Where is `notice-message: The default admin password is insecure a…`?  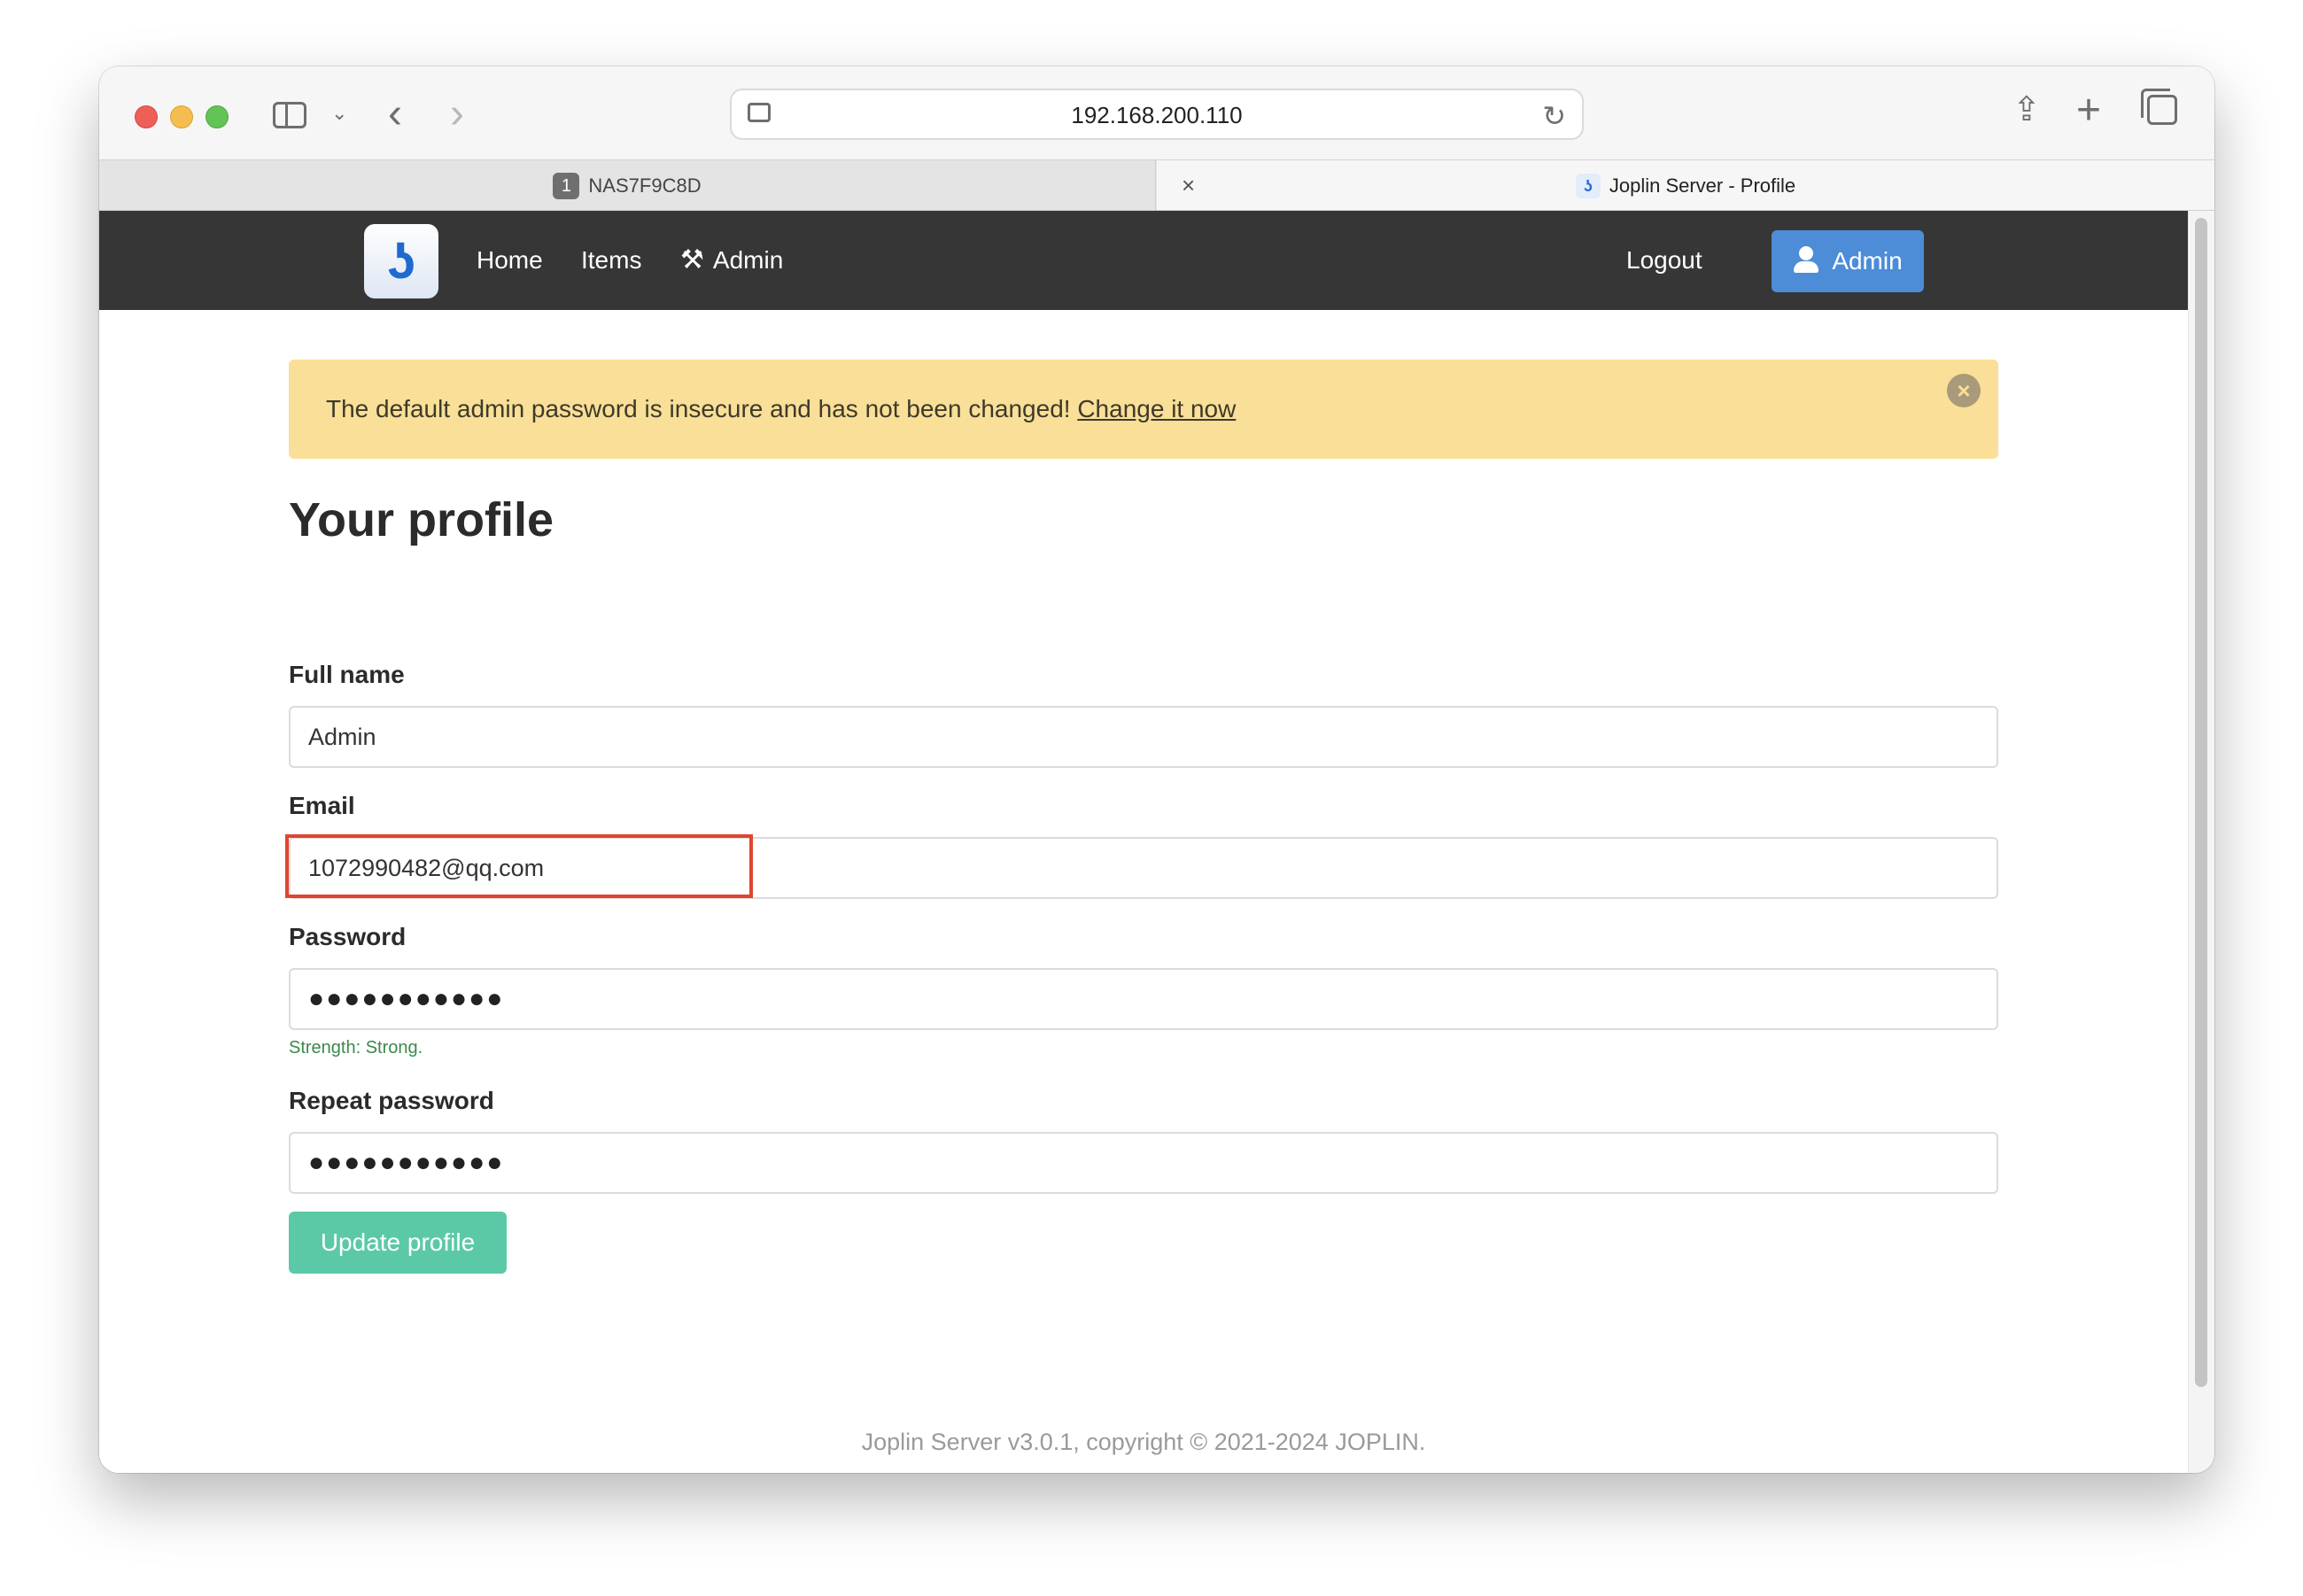
notice-message: The default admin password is insecure a… is located at coordinates (702, 408).